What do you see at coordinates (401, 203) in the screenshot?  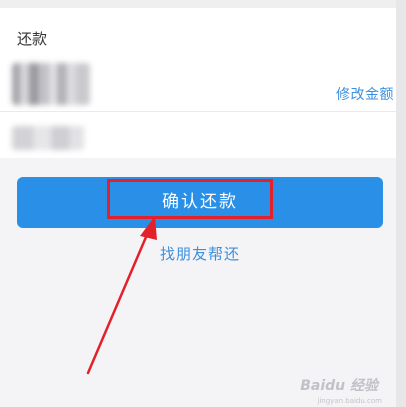 I see `right-edge-strip` at bounding box center [401, 203].